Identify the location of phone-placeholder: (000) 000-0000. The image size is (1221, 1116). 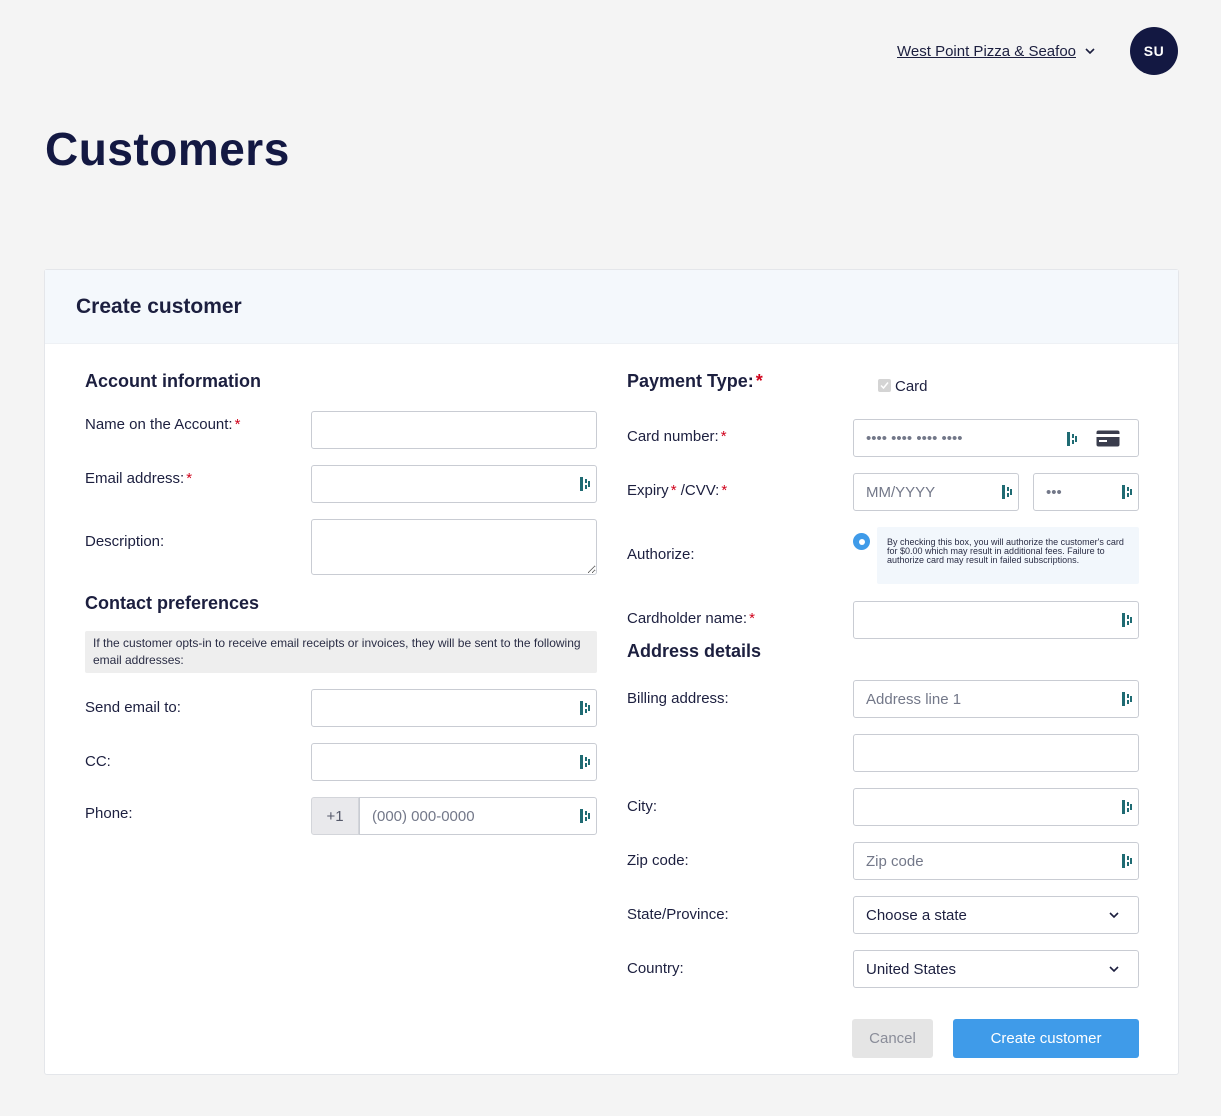
(423, 816).